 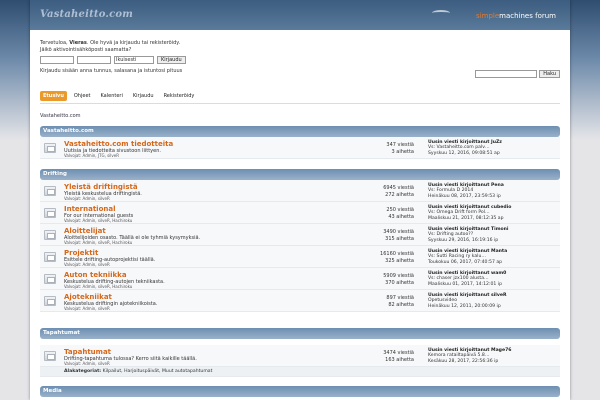 What do you see at coordinates (377, 302) in the screenshot?
I see `board-stats: 897 viestiä 82 aihetta` at bounding box center [377, 302].